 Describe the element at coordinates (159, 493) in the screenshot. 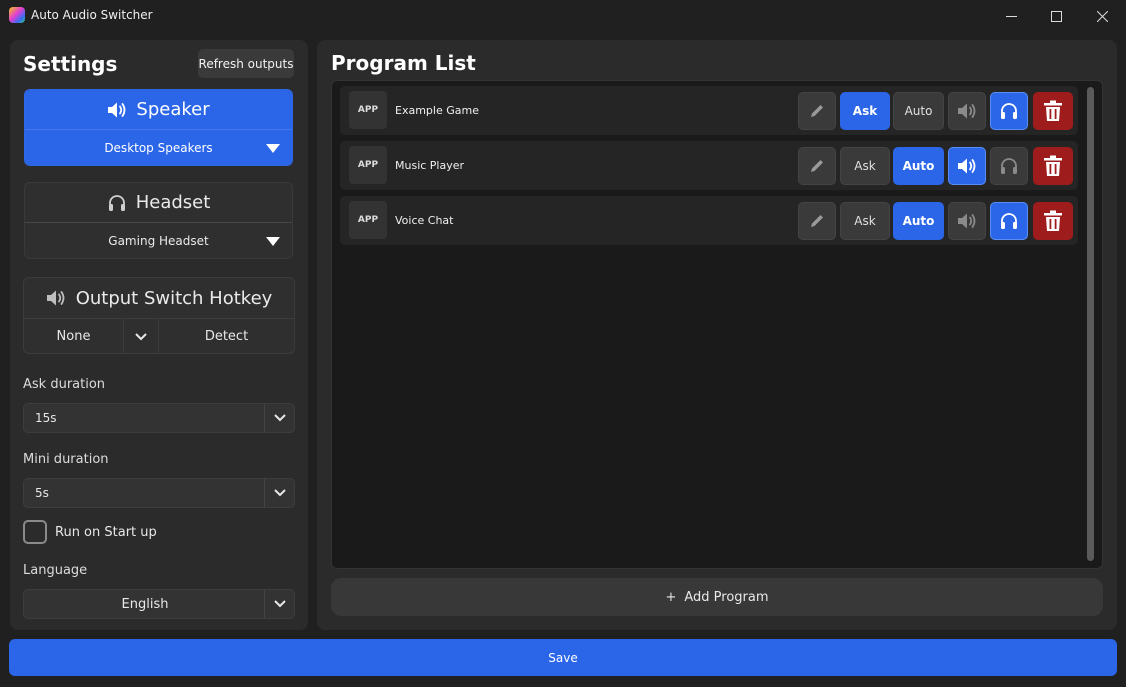

I see `mini-duration-select: 5s` at that location.